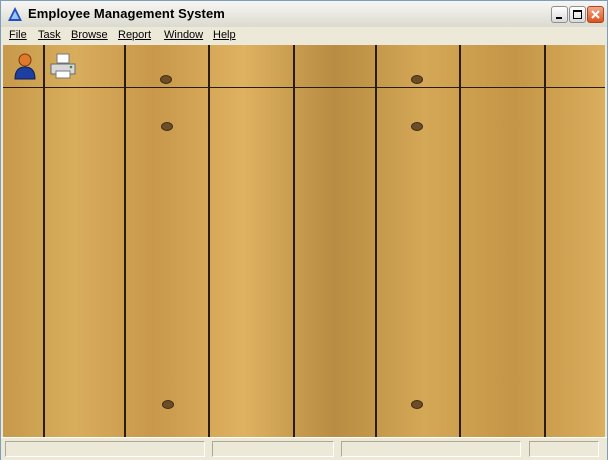 This screenshot has height=460, width=608. I want to click on user-icon, so click(25, 66).